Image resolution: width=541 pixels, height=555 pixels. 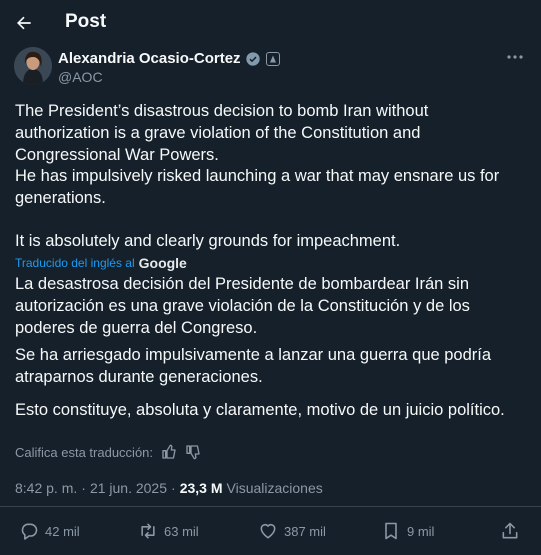 What do you see at coordinates (80, 77) in the screenshot?
I see `author-handle: @AOC` at bounding box center [80, 77].